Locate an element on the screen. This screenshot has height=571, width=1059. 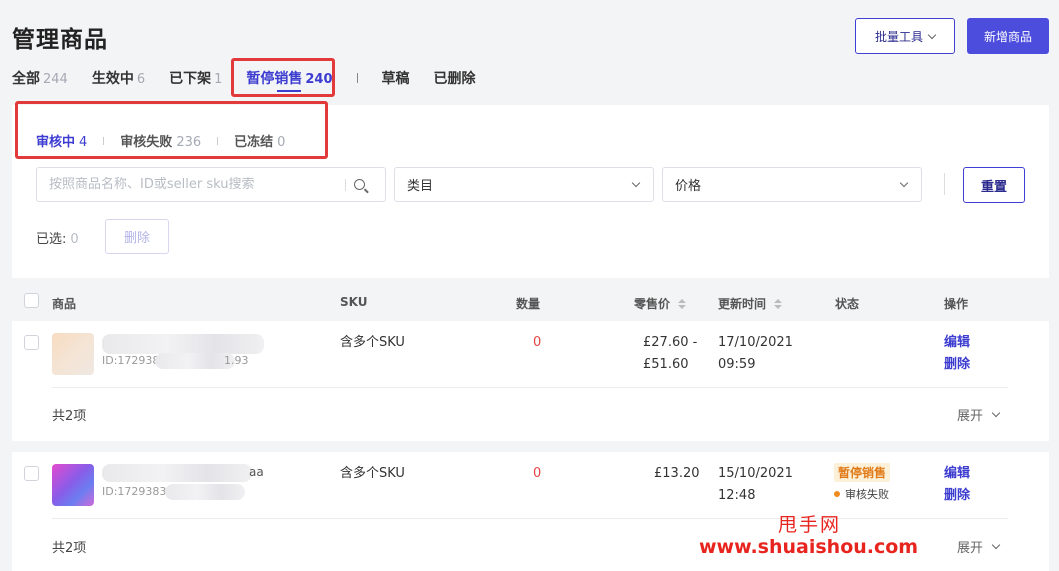
column-header-qty: 数量 is located at coordinates (528, 304).